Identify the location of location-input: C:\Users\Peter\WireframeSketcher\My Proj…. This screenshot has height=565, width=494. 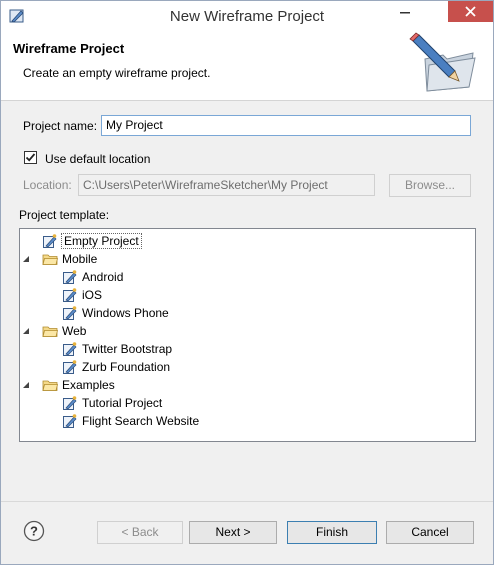
(226, 185).